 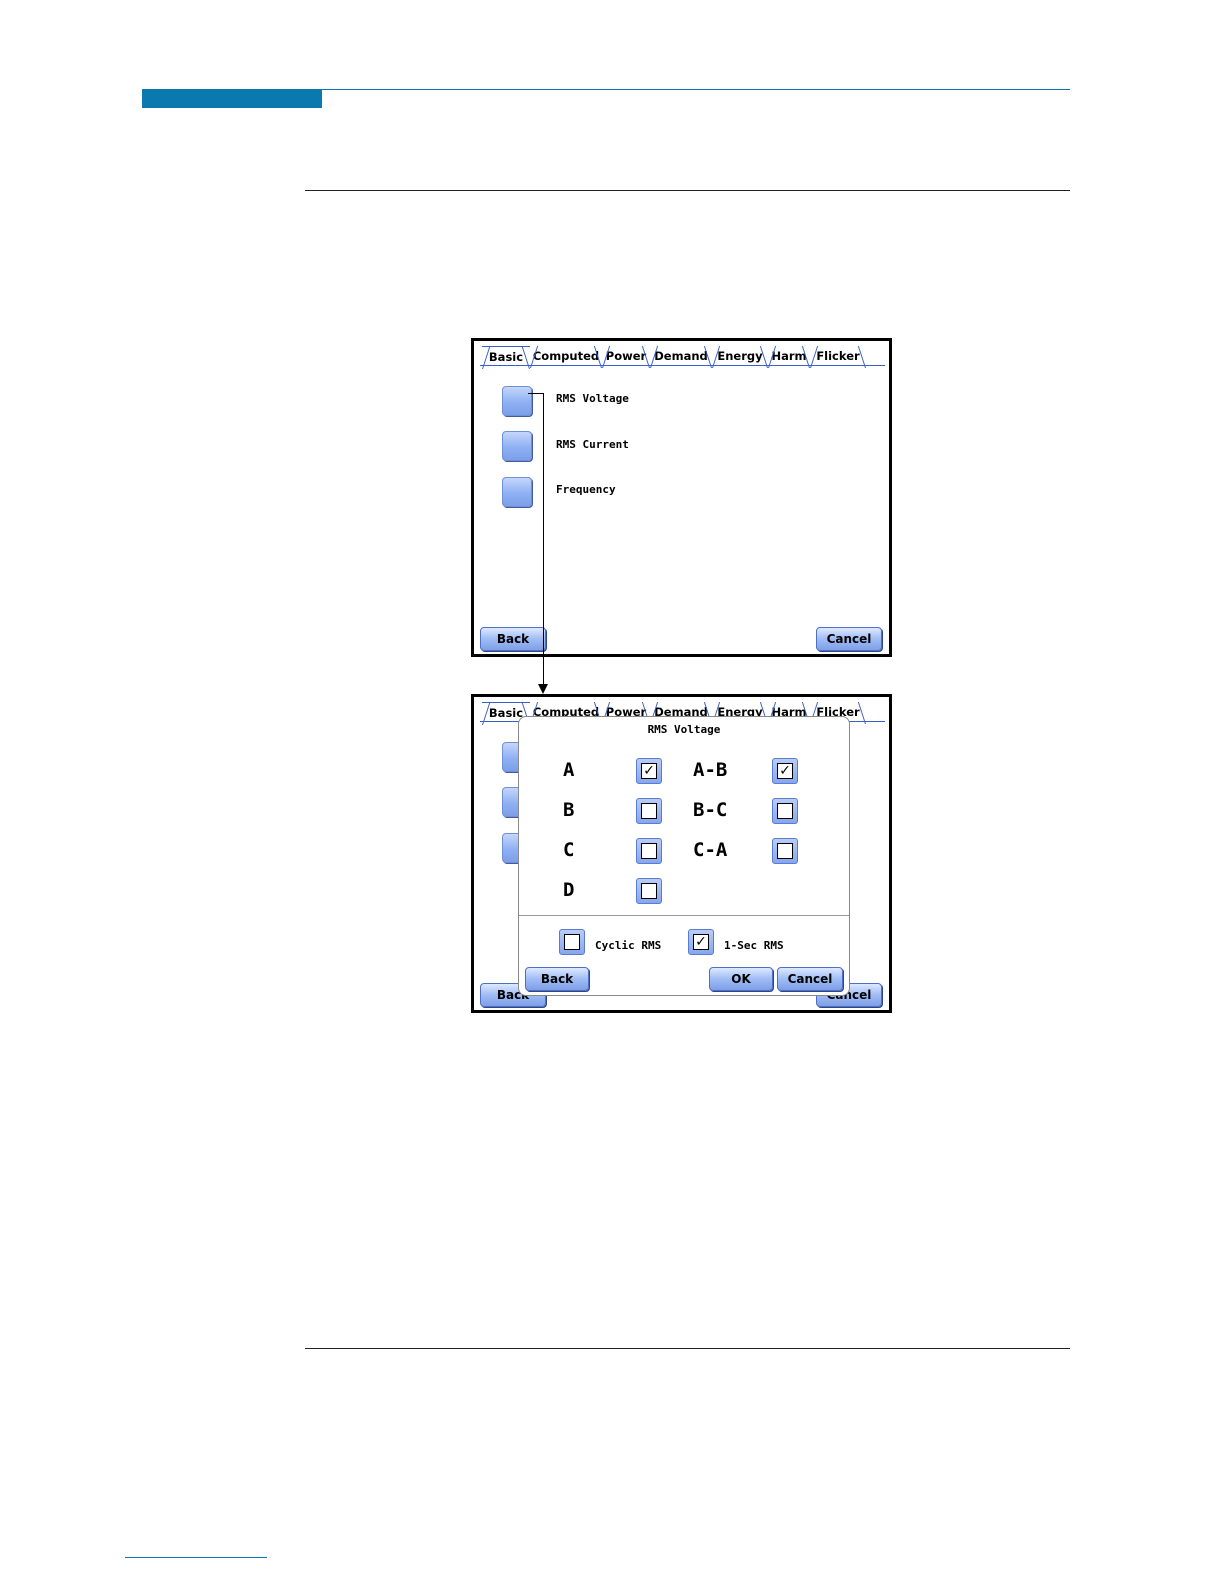 What do you see at coordinates (513, 639) in the screenshot?
I see `back-button: Back` at bounding box center [513, 639].